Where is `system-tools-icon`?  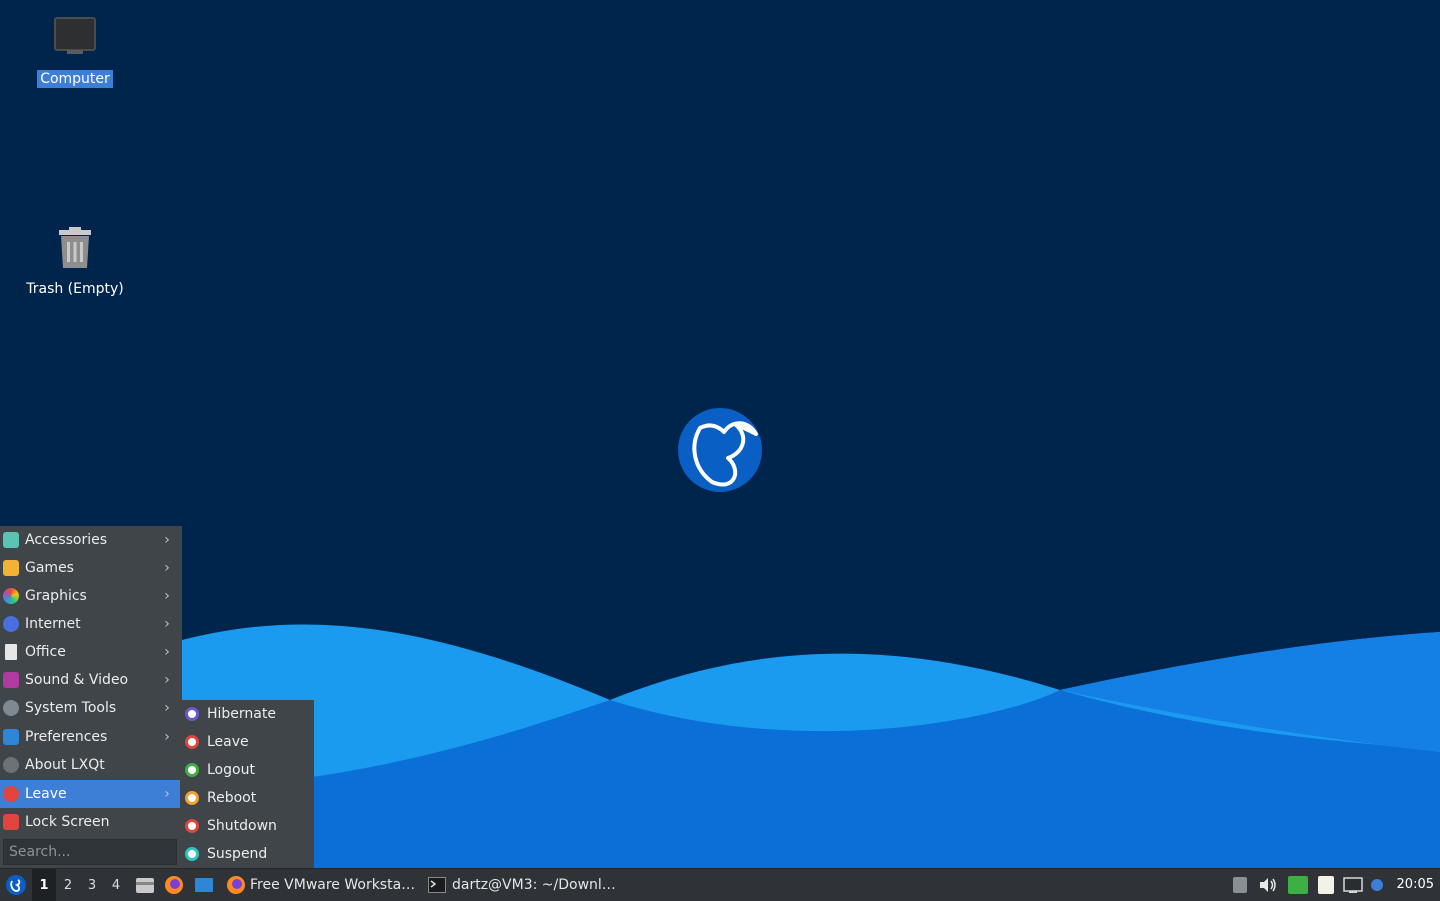
system-tools-icon is located at coordinates (11, 708).